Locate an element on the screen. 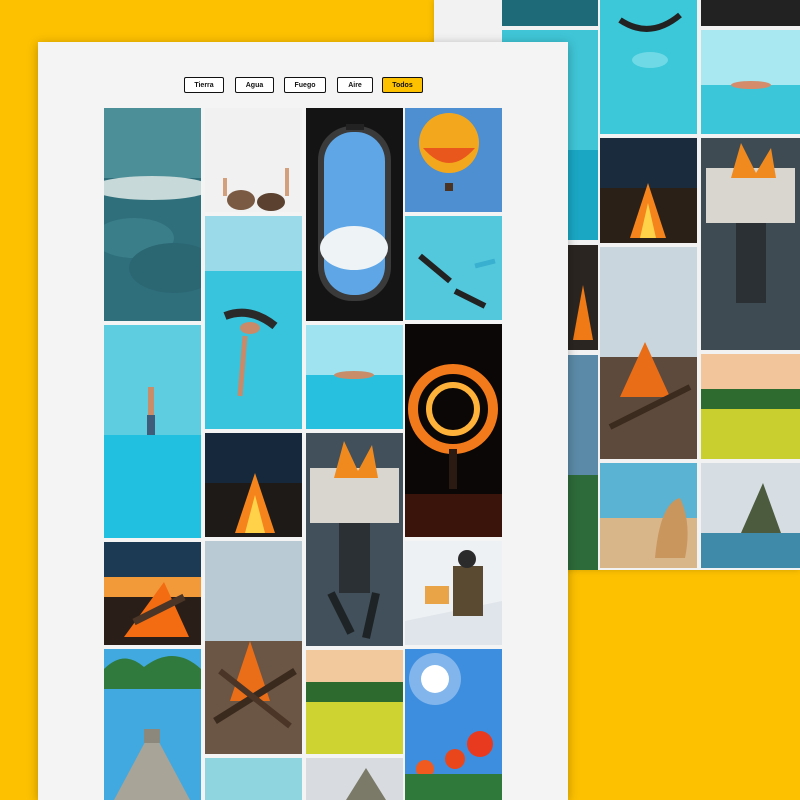  photo-snow-reader is located at coordinates (453, 593).